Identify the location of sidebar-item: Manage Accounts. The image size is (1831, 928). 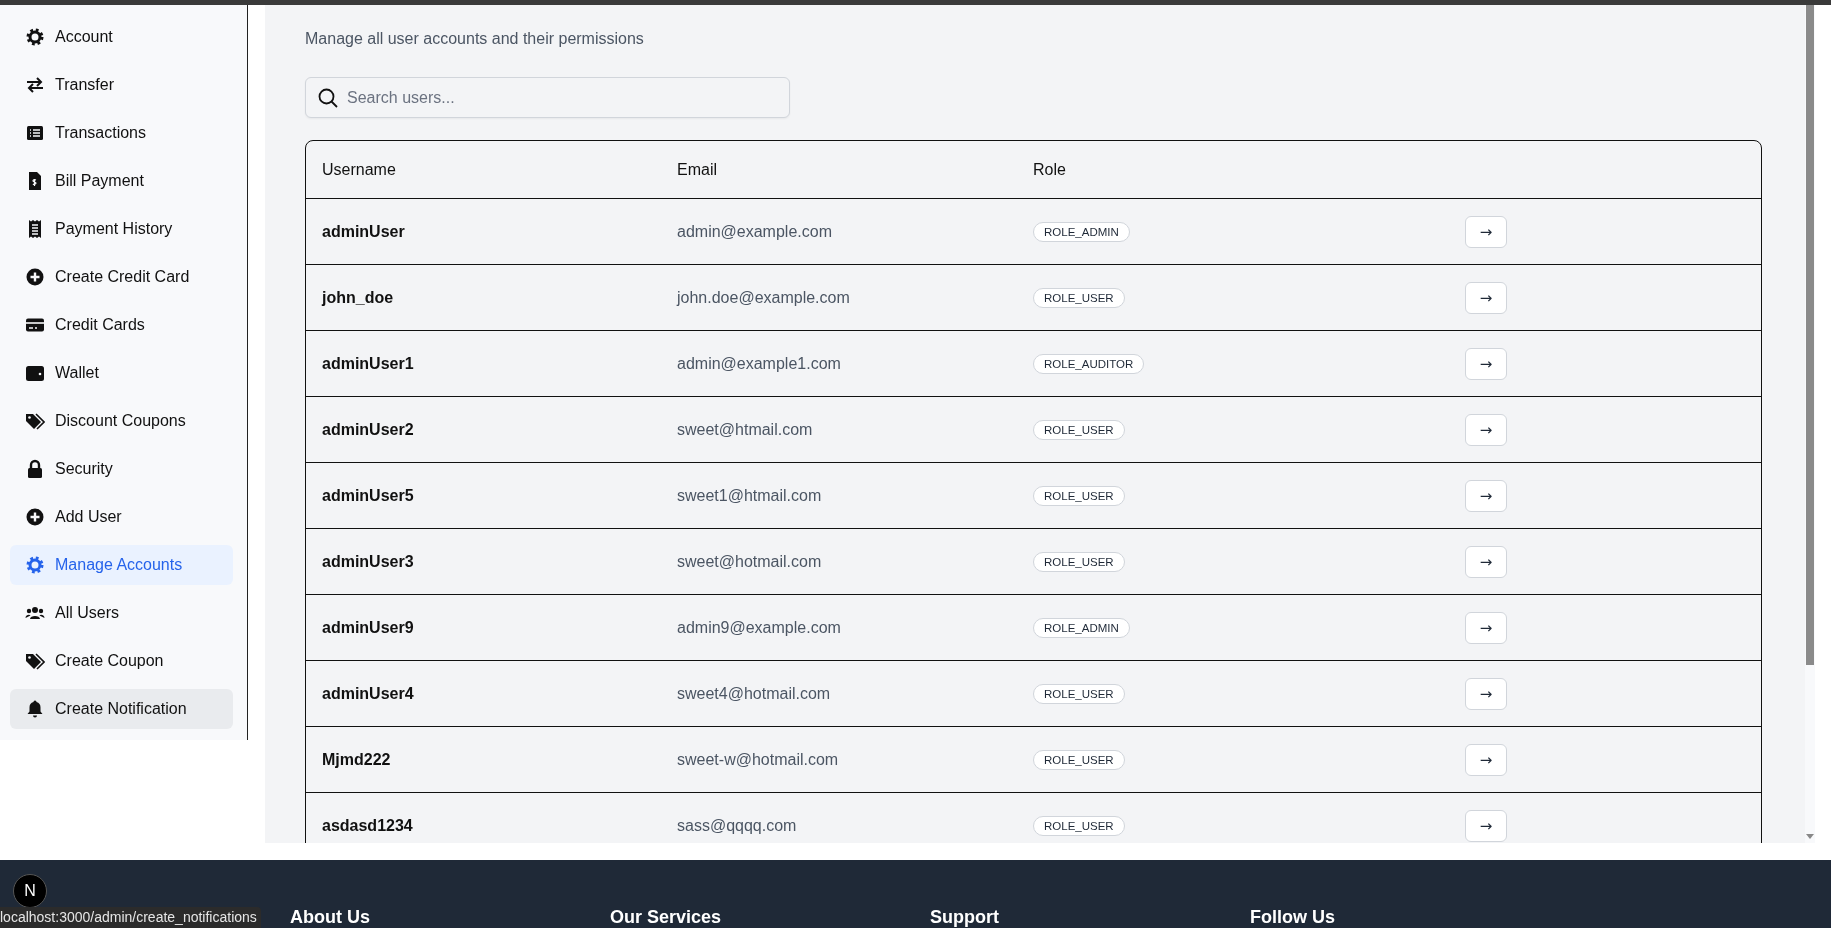
(121, 565).